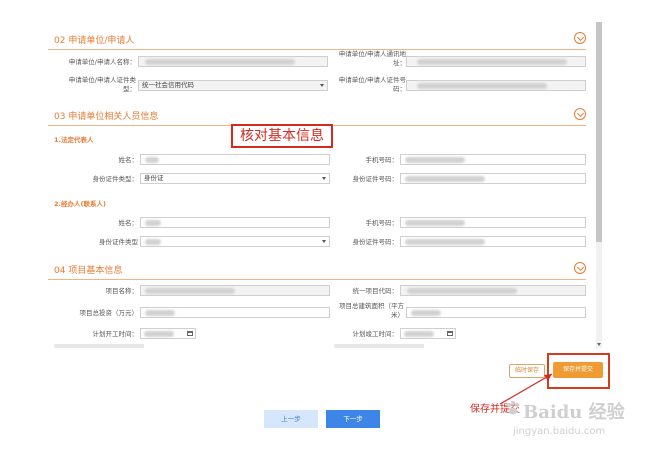 The width and height of the screenshot is (664, 468). What do you see at coordinates (168, 85) in the screenshot?
I see `applicant-id-type-value: 统一社会信用代码` at bounding box center [168, 85].